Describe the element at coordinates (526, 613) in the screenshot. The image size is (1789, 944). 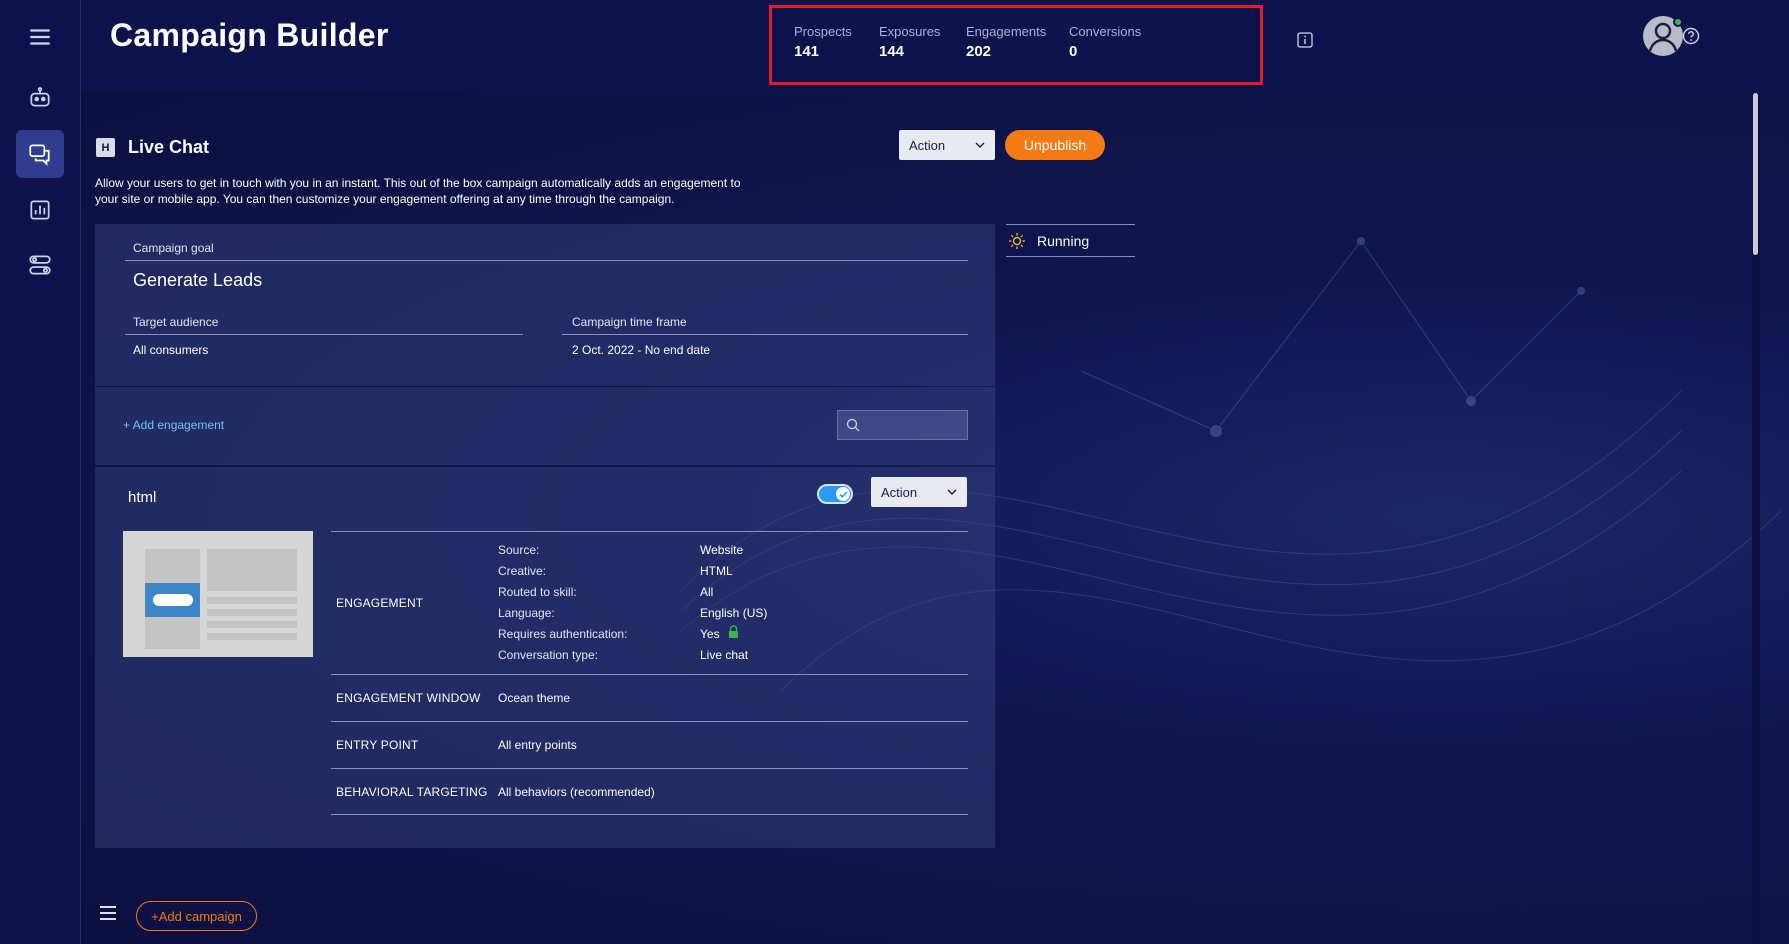
I see `detail-key: Language:` at that location.